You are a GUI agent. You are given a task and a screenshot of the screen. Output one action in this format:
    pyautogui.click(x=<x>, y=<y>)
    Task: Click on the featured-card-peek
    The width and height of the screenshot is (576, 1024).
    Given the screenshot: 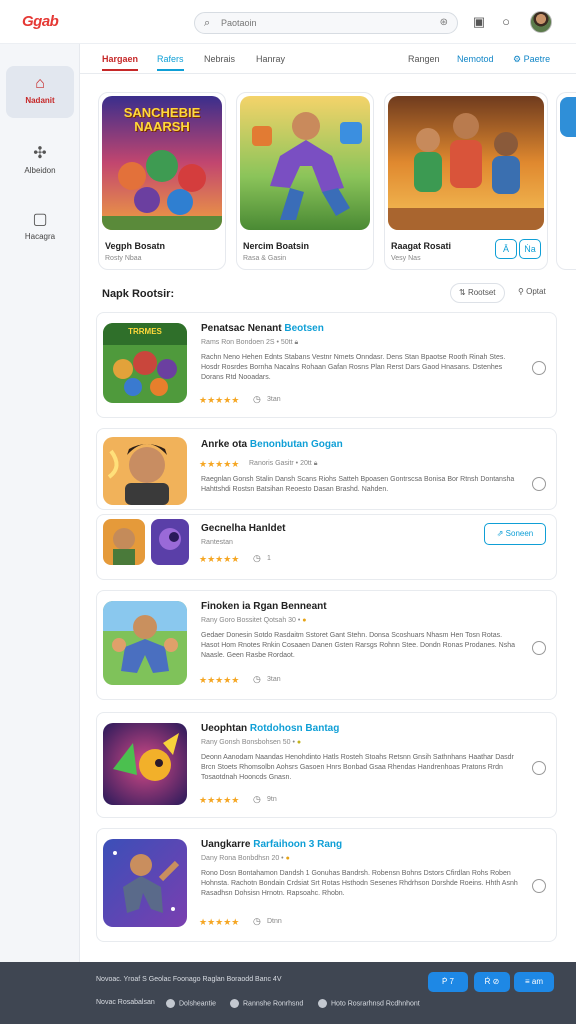 What is the action you would take?
    pyautogui.click(x=566, y=181)
    